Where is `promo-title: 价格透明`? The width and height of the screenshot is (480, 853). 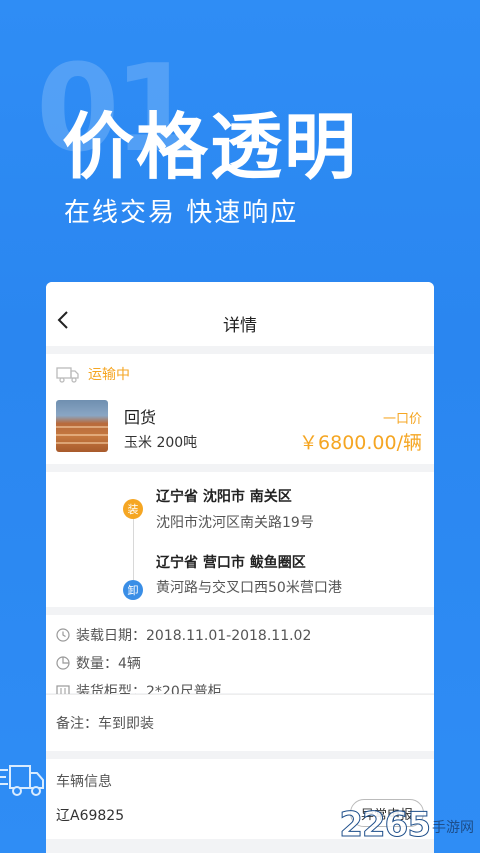
promo-title: 价格透明 is located at coordinates (210, 147).